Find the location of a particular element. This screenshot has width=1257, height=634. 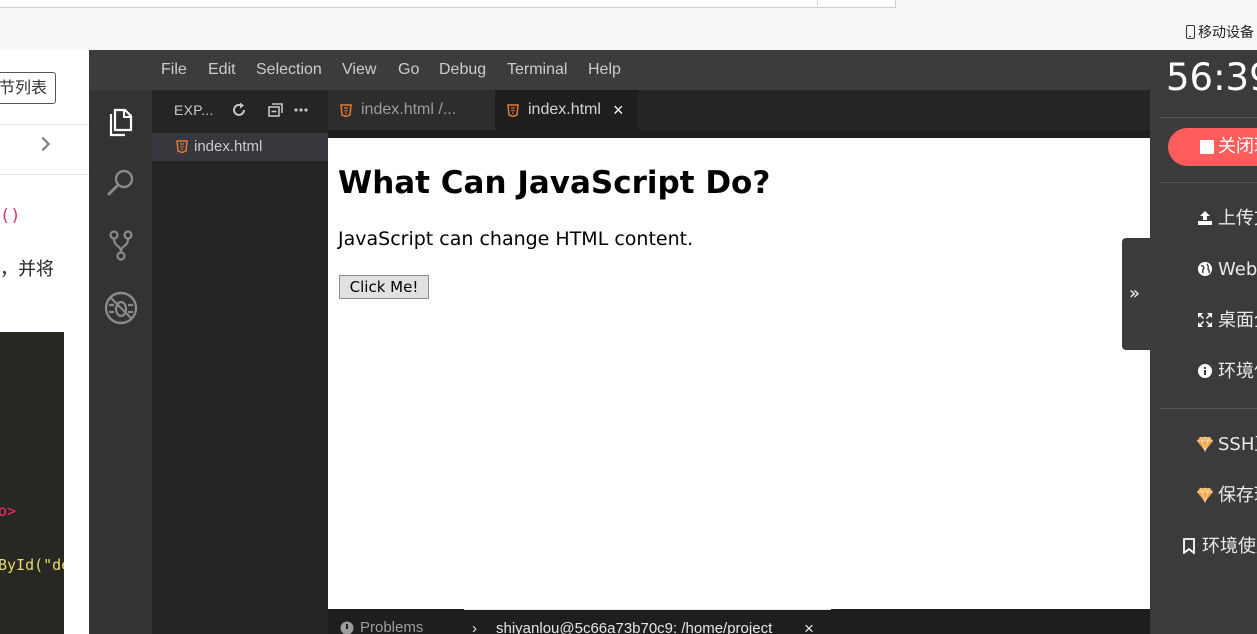

menu-help: Help is located at coordinates (604, 70).